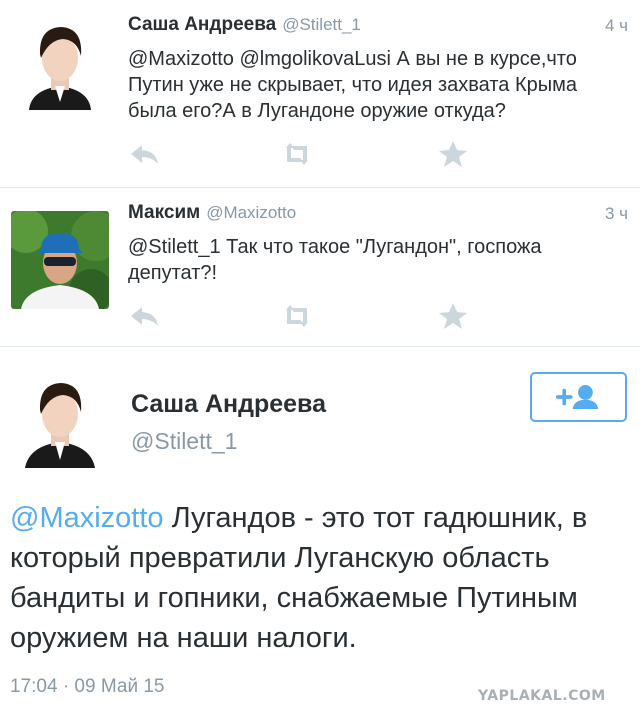 Image resolution: width=640 pixels, height=726 pixels. I want to click on author-handle: @Maxizotto, so click(251, 212).